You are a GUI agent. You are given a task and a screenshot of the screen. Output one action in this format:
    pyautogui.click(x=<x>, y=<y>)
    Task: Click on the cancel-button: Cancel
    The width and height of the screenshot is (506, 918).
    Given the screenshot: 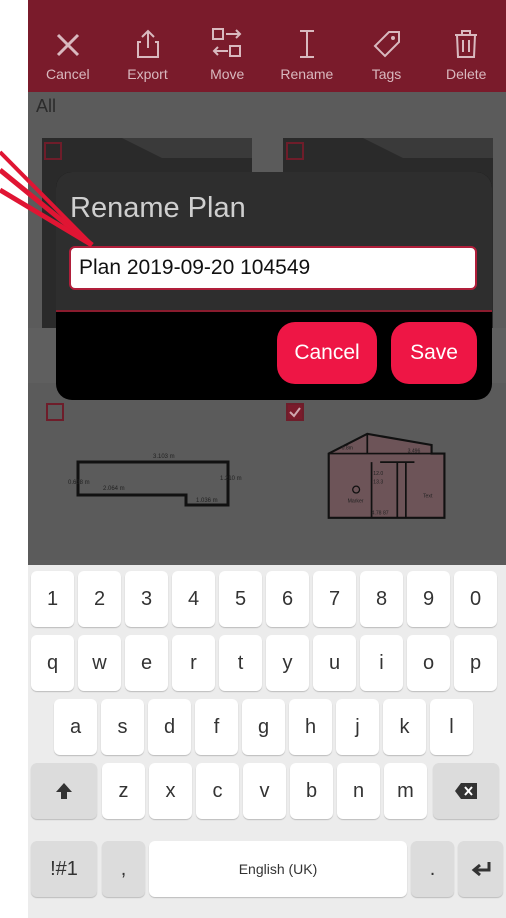 What is the action you would take?
    pyautogui.click(x=327, y=353)
    